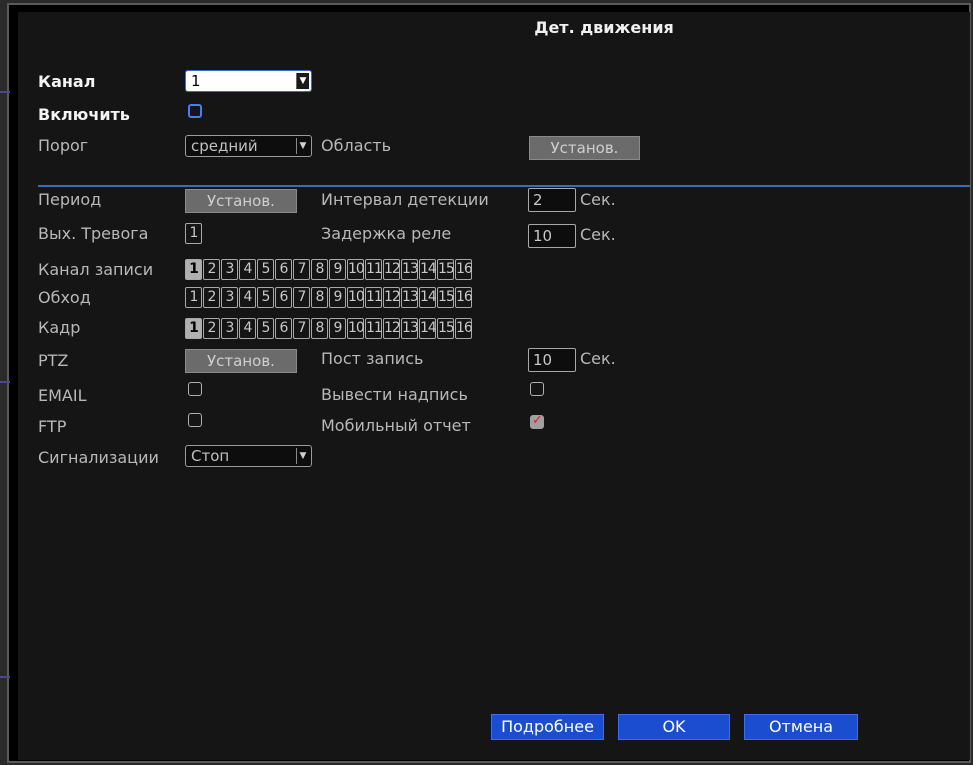 Image resolution: width=973 pixels, height=765 pixels. I want to click on tour-channel-11: 11, so click(374, 297).